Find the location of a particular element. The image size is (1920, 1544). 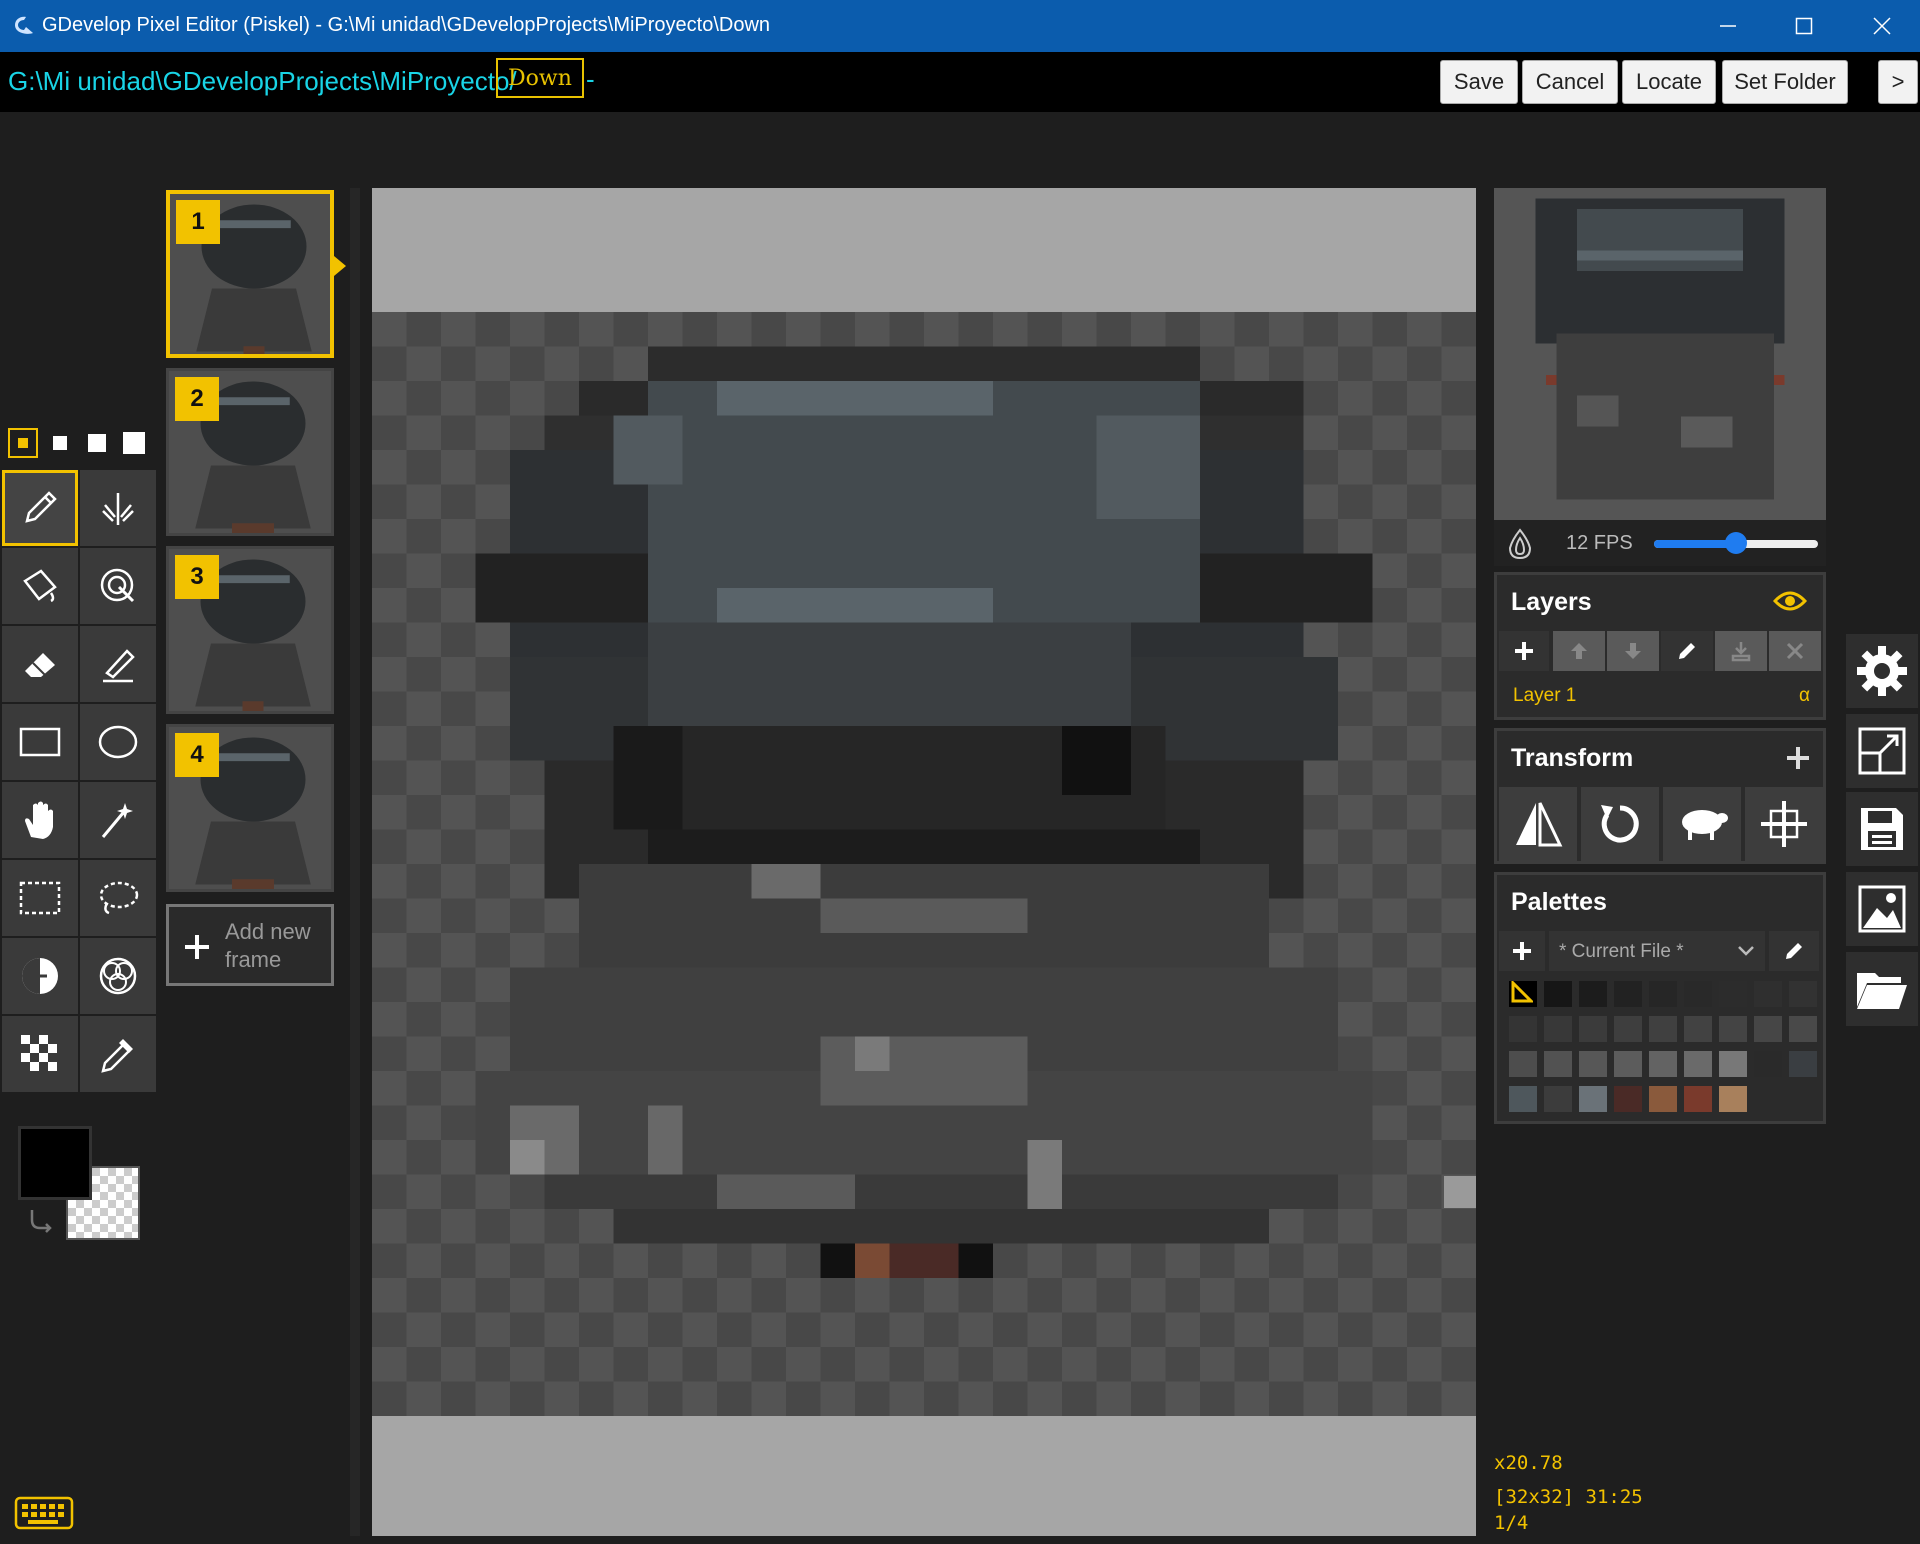

paint-same-color-tool is located at coordinates (118, 586).